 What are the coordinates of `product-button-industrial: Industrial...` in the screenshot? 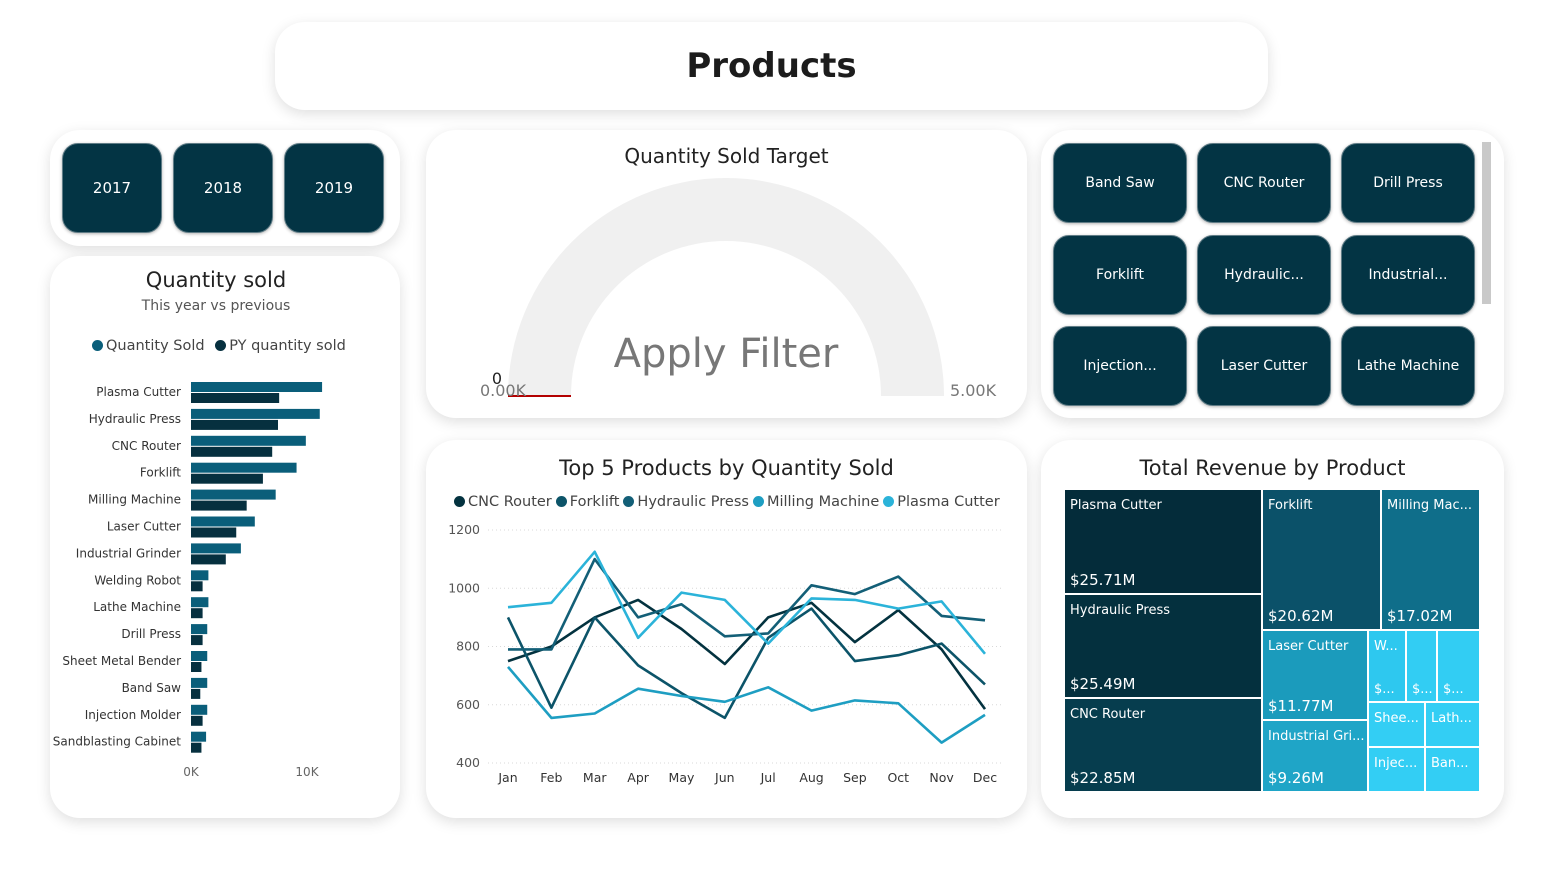 It's located at (1408, 274).